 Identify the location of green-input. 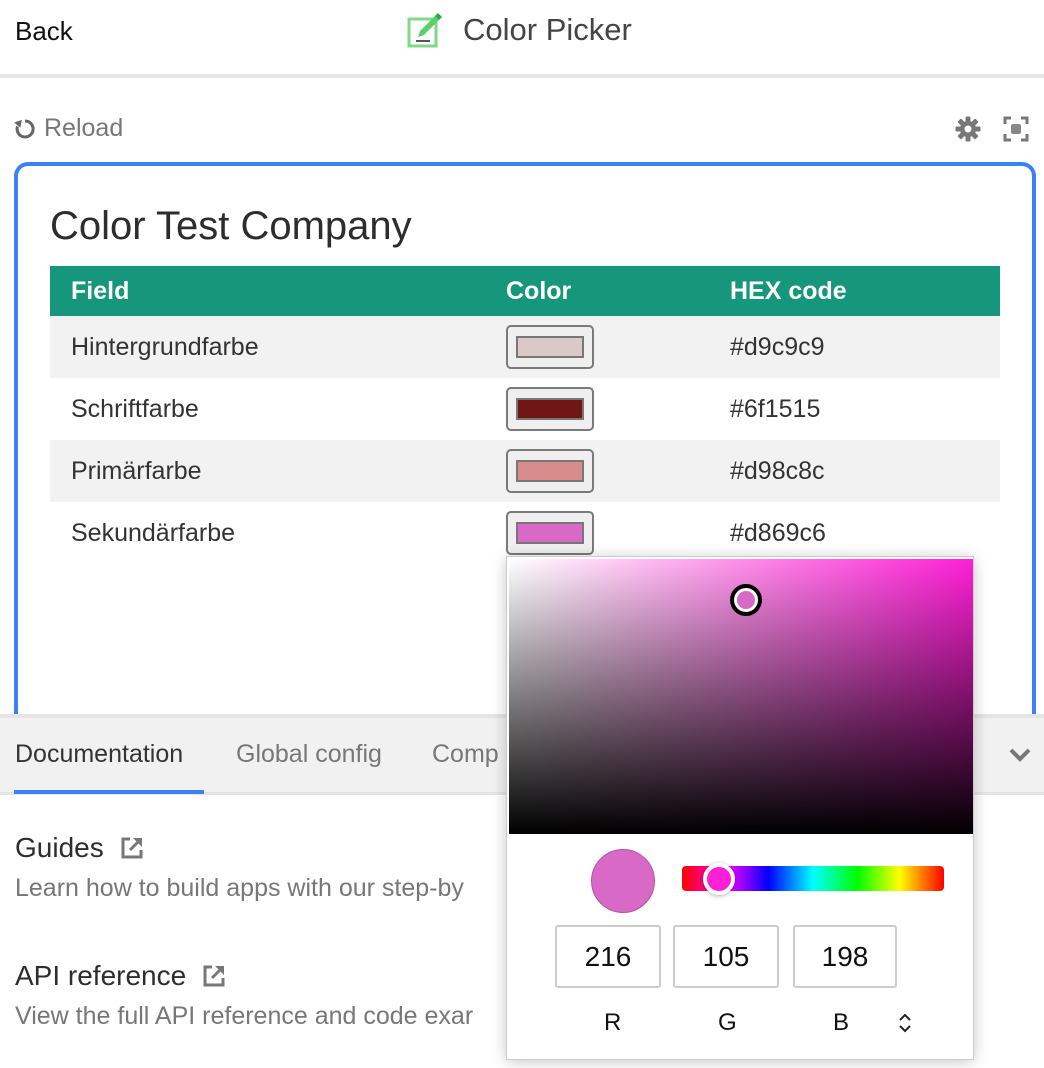
(726, 956).